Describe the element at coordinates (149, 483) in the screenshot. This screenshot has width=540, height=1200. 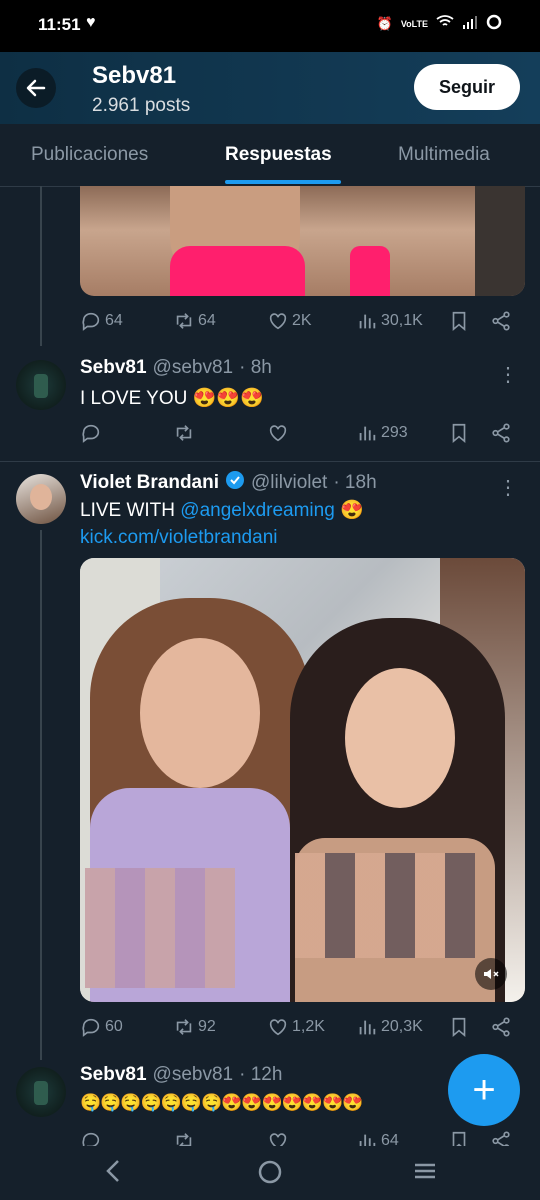
I see `author-name: Violet Brandani` at that location.